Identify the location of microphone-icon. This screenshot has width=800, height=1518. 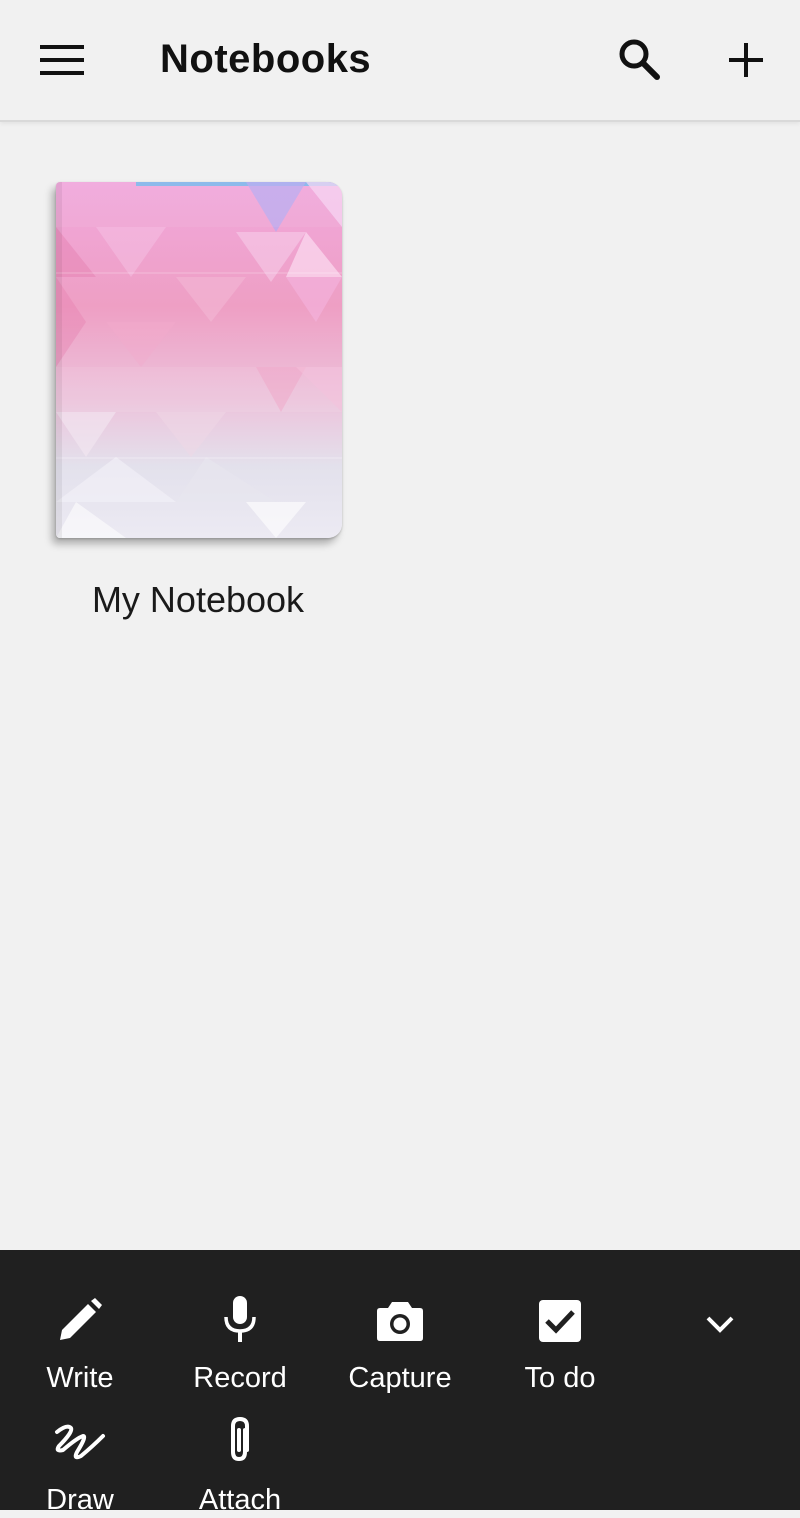
(240, 1319).